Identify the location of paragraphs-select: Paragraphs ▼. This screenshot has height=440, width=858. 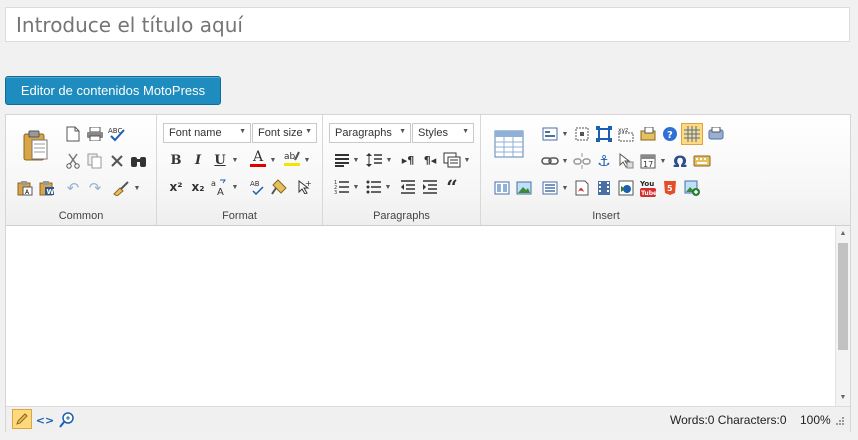
(370, 133).